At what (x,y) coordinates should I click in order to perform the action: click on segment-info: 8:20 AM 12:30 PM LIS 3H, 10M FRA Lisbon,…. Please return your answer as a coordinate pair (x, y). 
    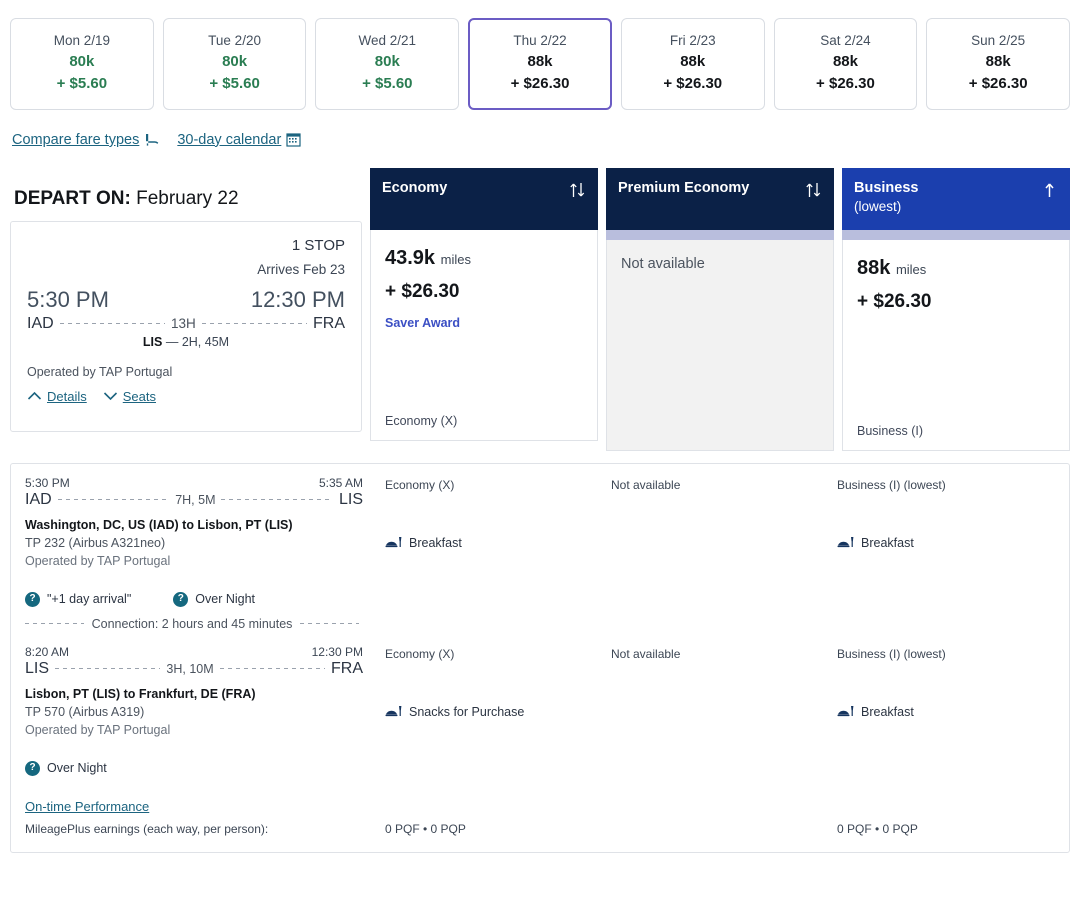
    Looking at the image, I should click on (194, 710).